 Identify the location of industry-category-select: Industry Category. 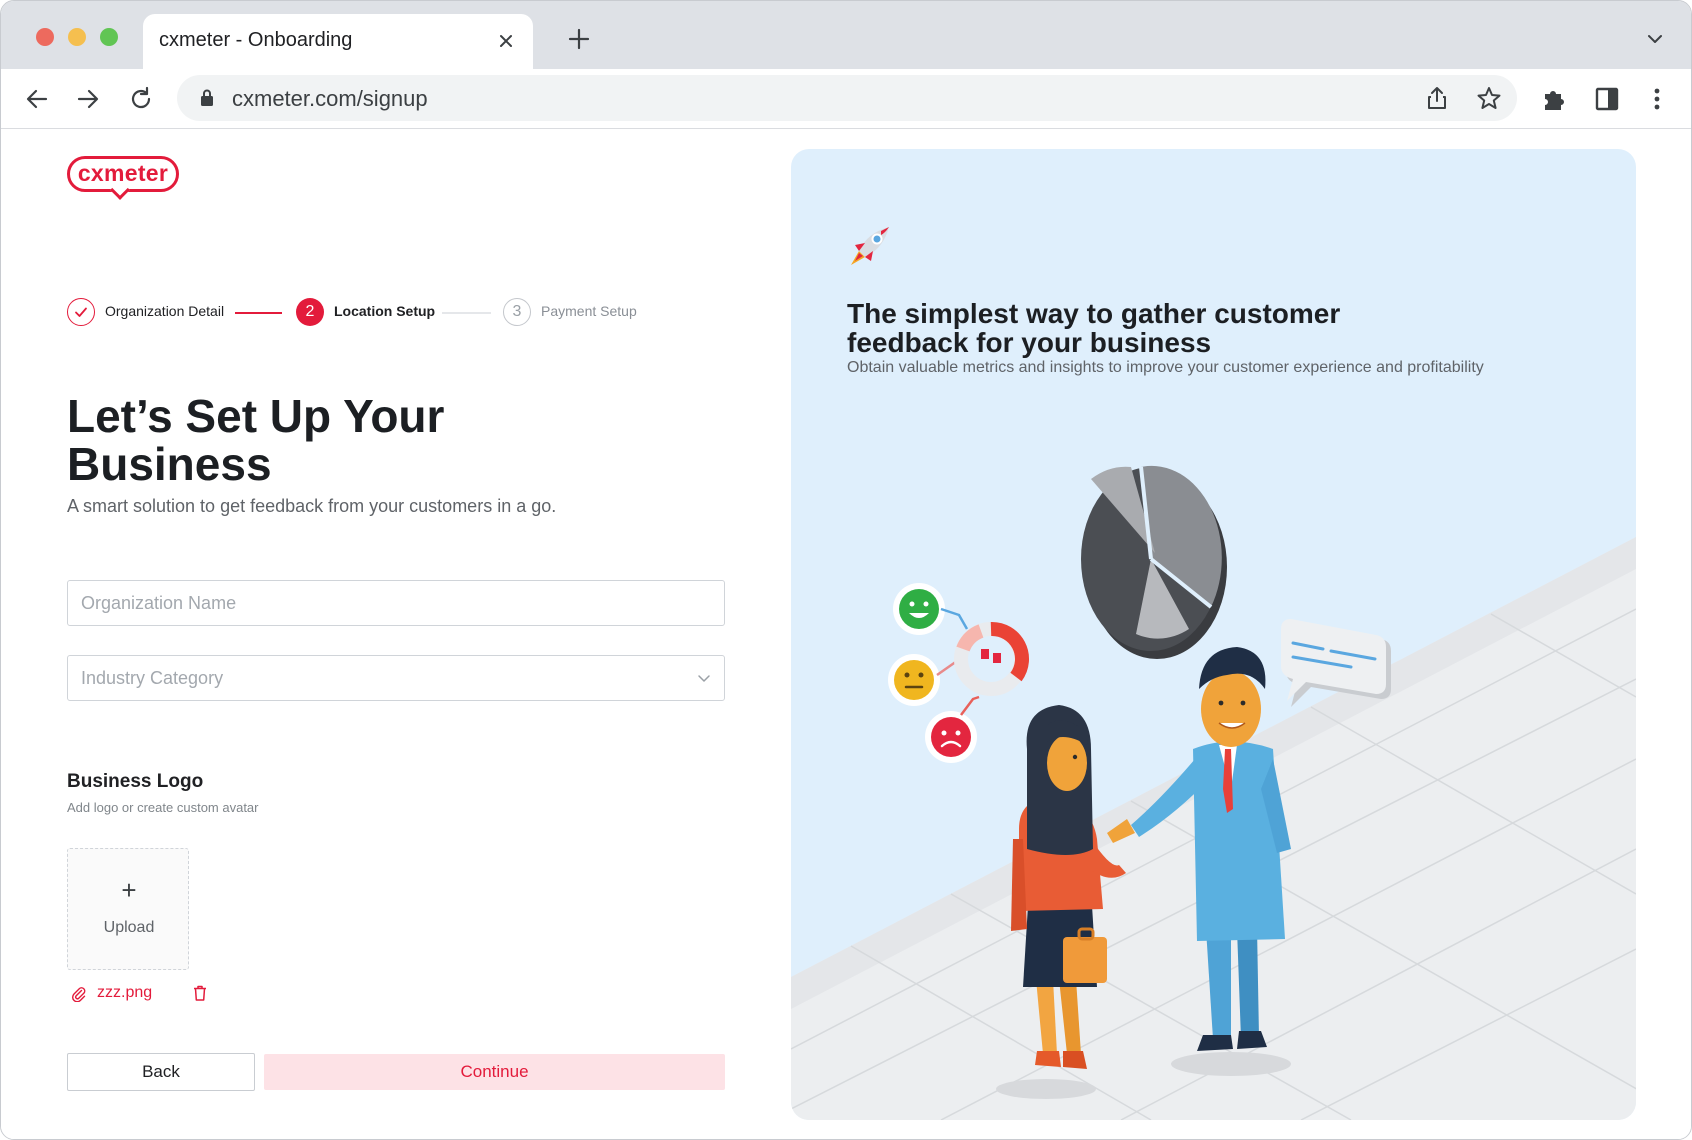
(396, 678).